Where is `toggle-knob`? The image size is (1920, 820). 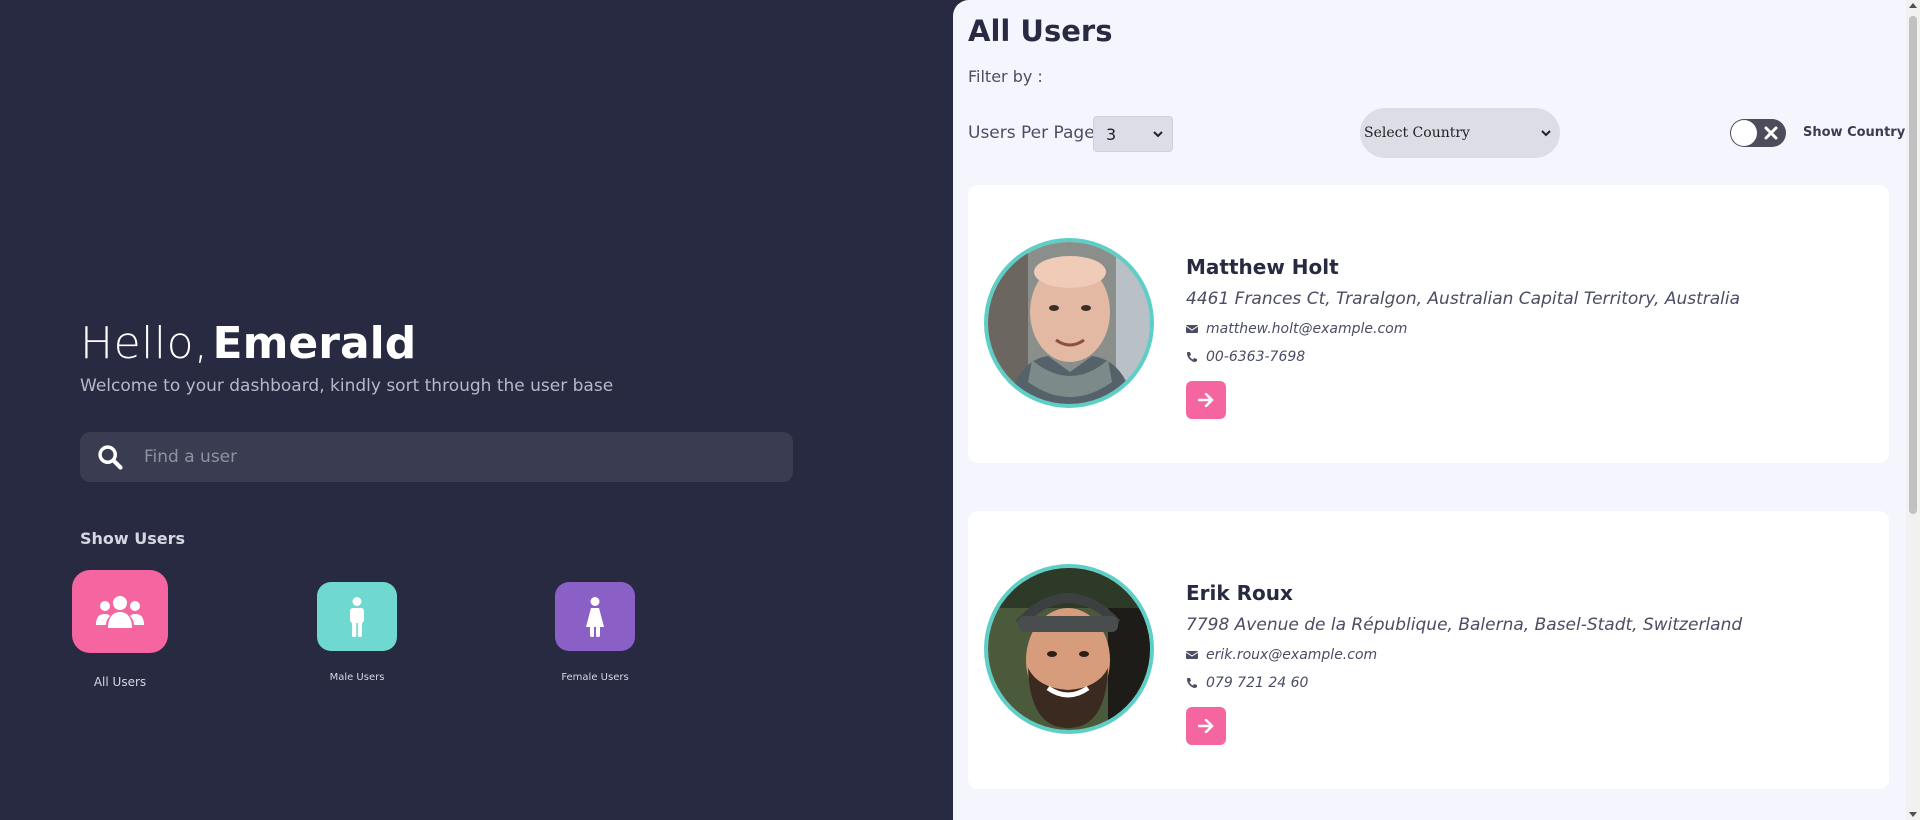 toggle-knob is located at coordinates (1744, 133).